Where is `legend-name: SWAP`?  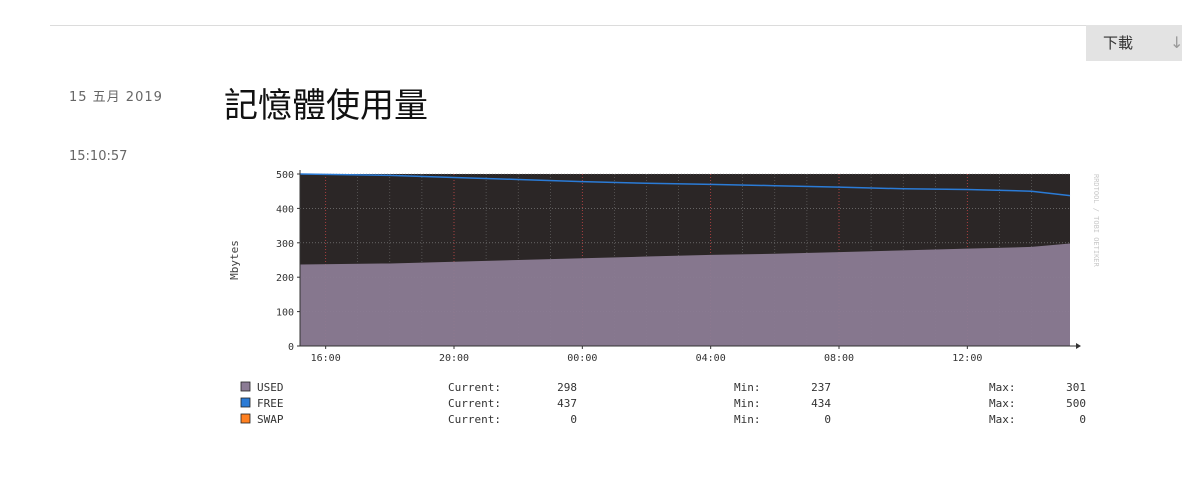
legend-name: SWAP is located at coordinates (270, 419).